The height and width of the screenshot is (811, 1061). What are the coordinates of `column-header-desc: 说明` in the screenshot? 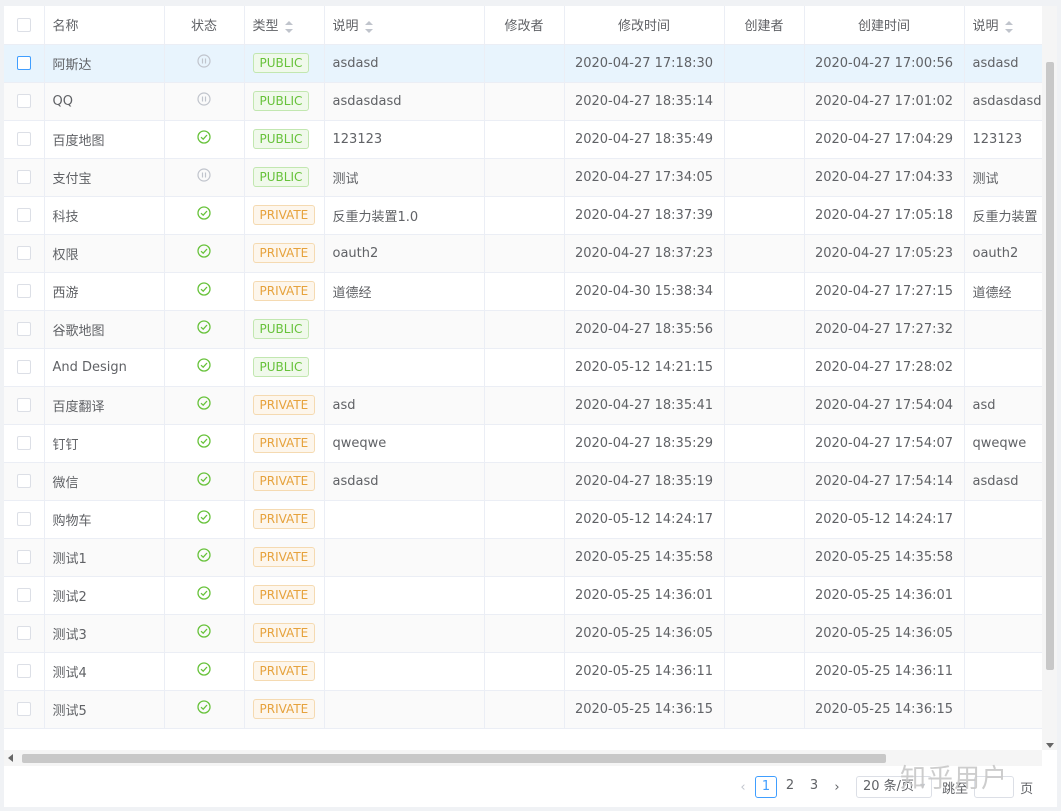 It's located at (404, 25).